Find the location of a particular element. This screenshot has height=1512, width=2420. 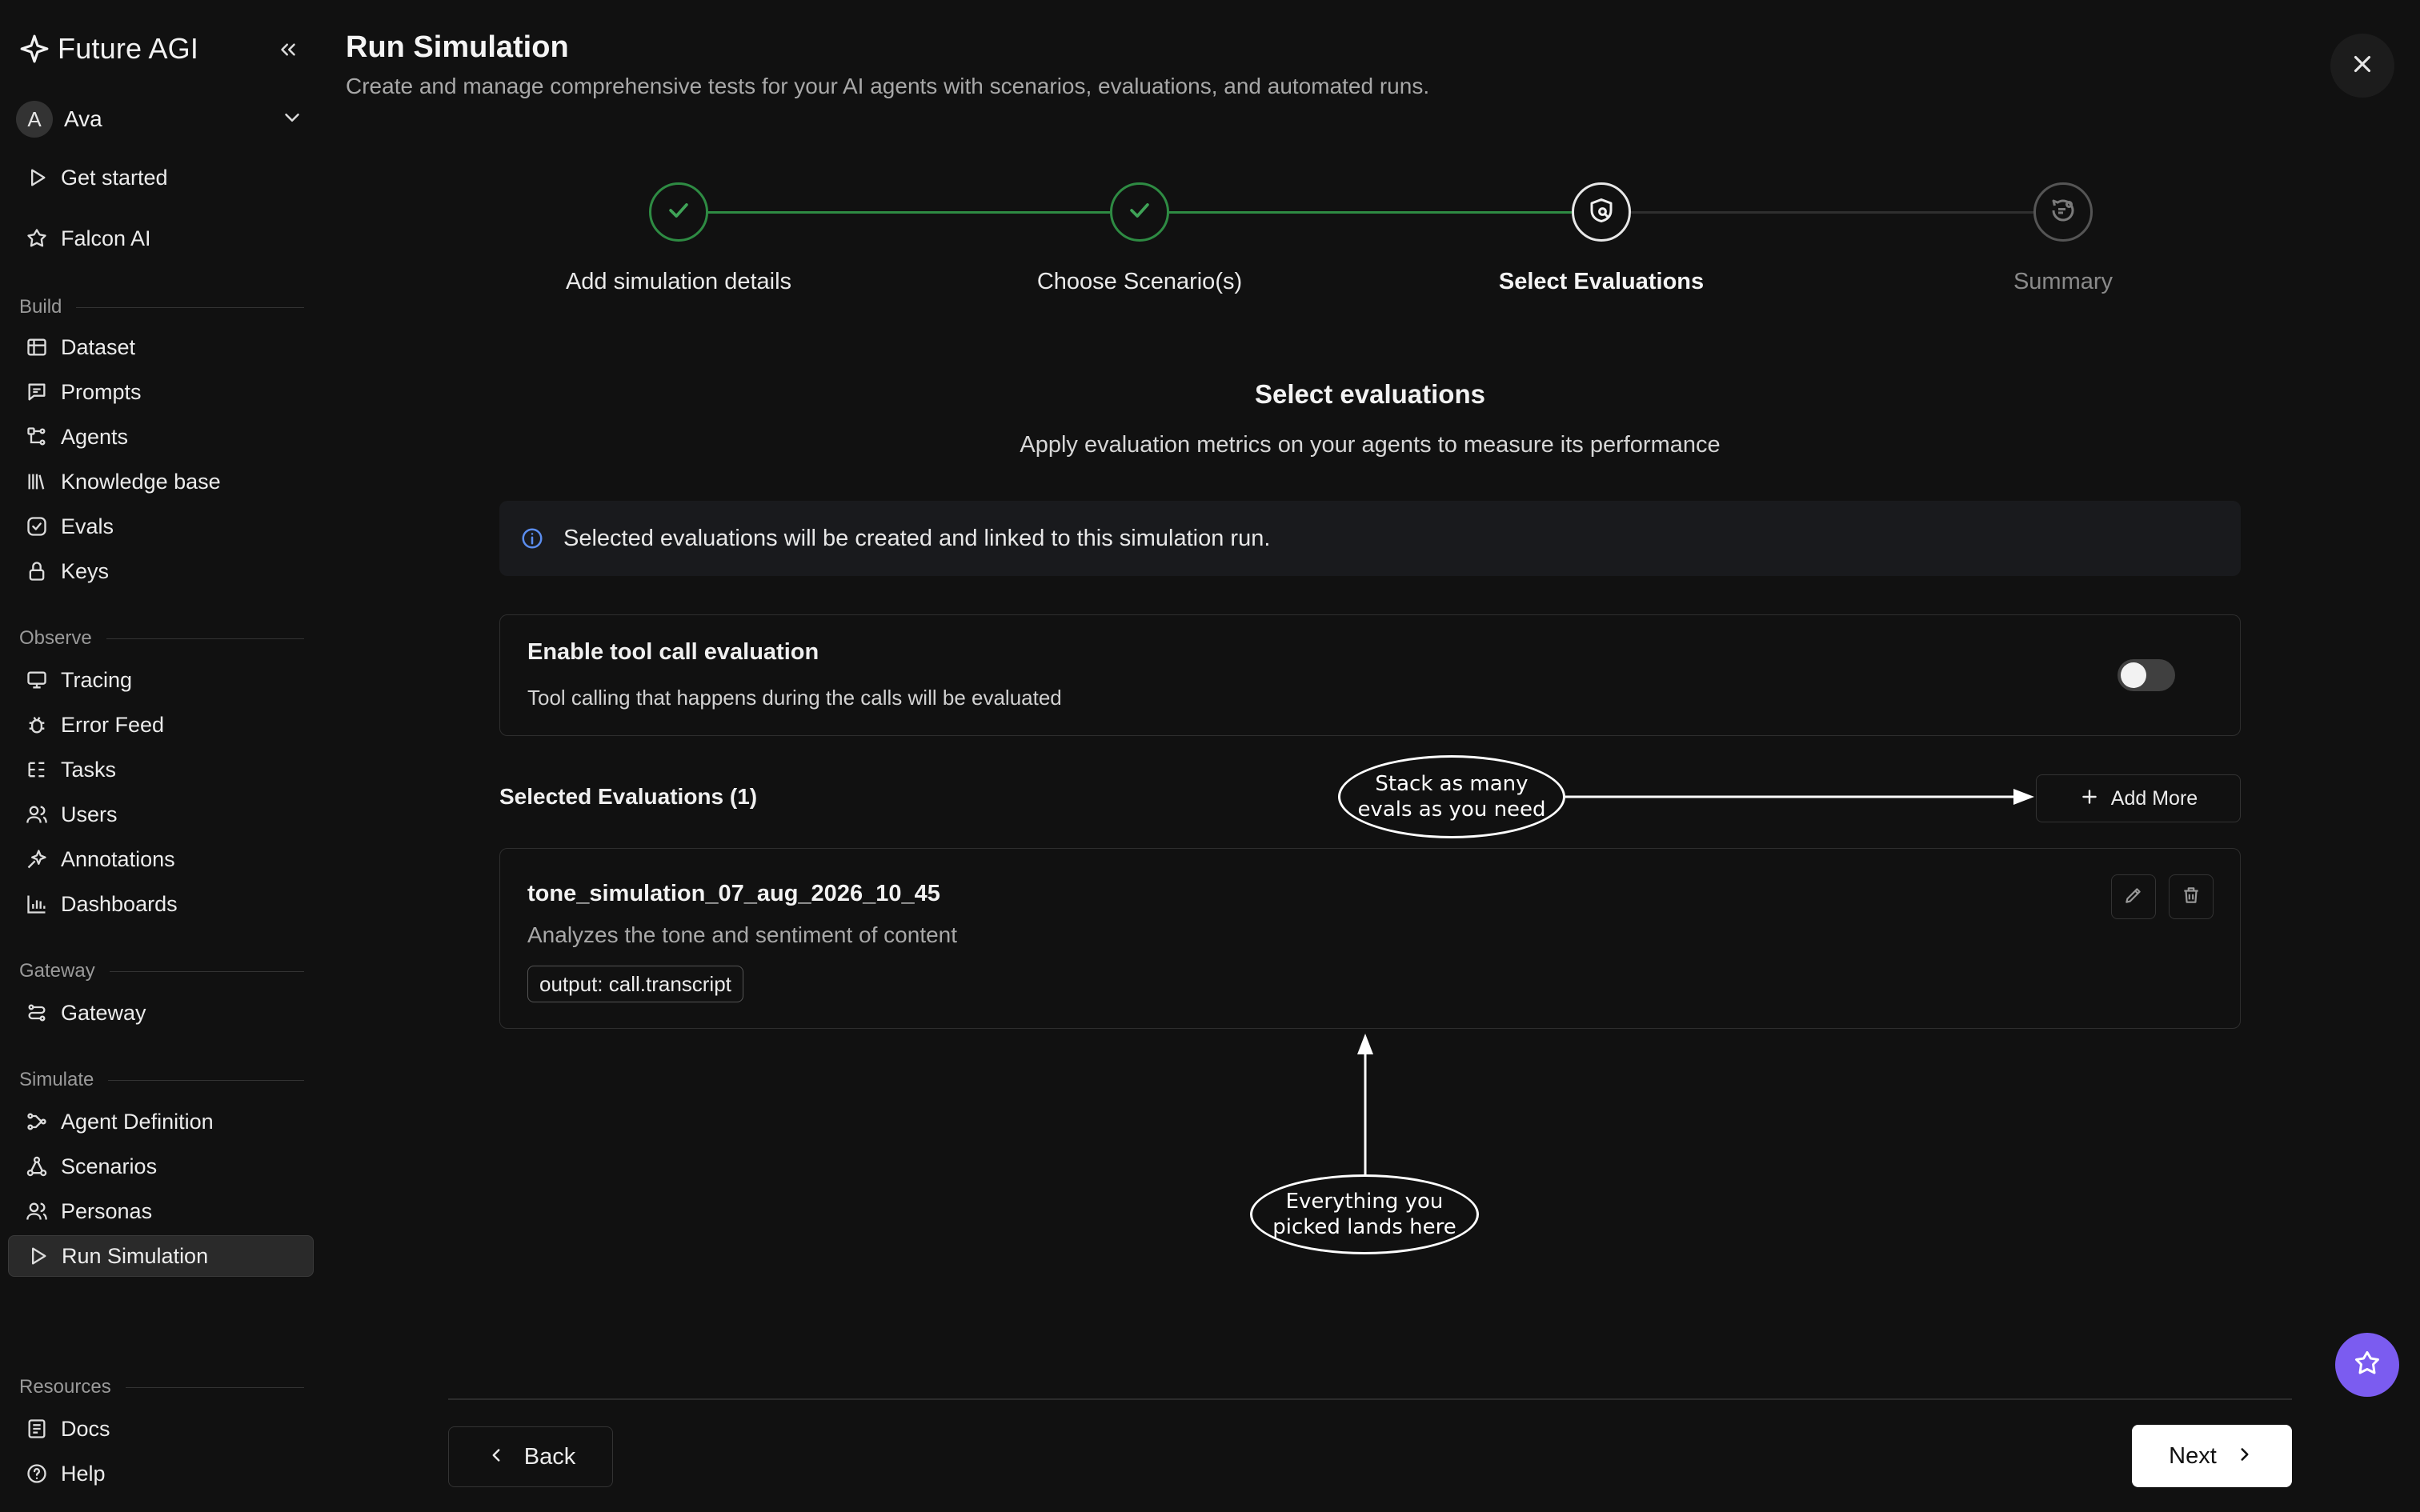

back-button: Back is located at coordinates (530, 1456).